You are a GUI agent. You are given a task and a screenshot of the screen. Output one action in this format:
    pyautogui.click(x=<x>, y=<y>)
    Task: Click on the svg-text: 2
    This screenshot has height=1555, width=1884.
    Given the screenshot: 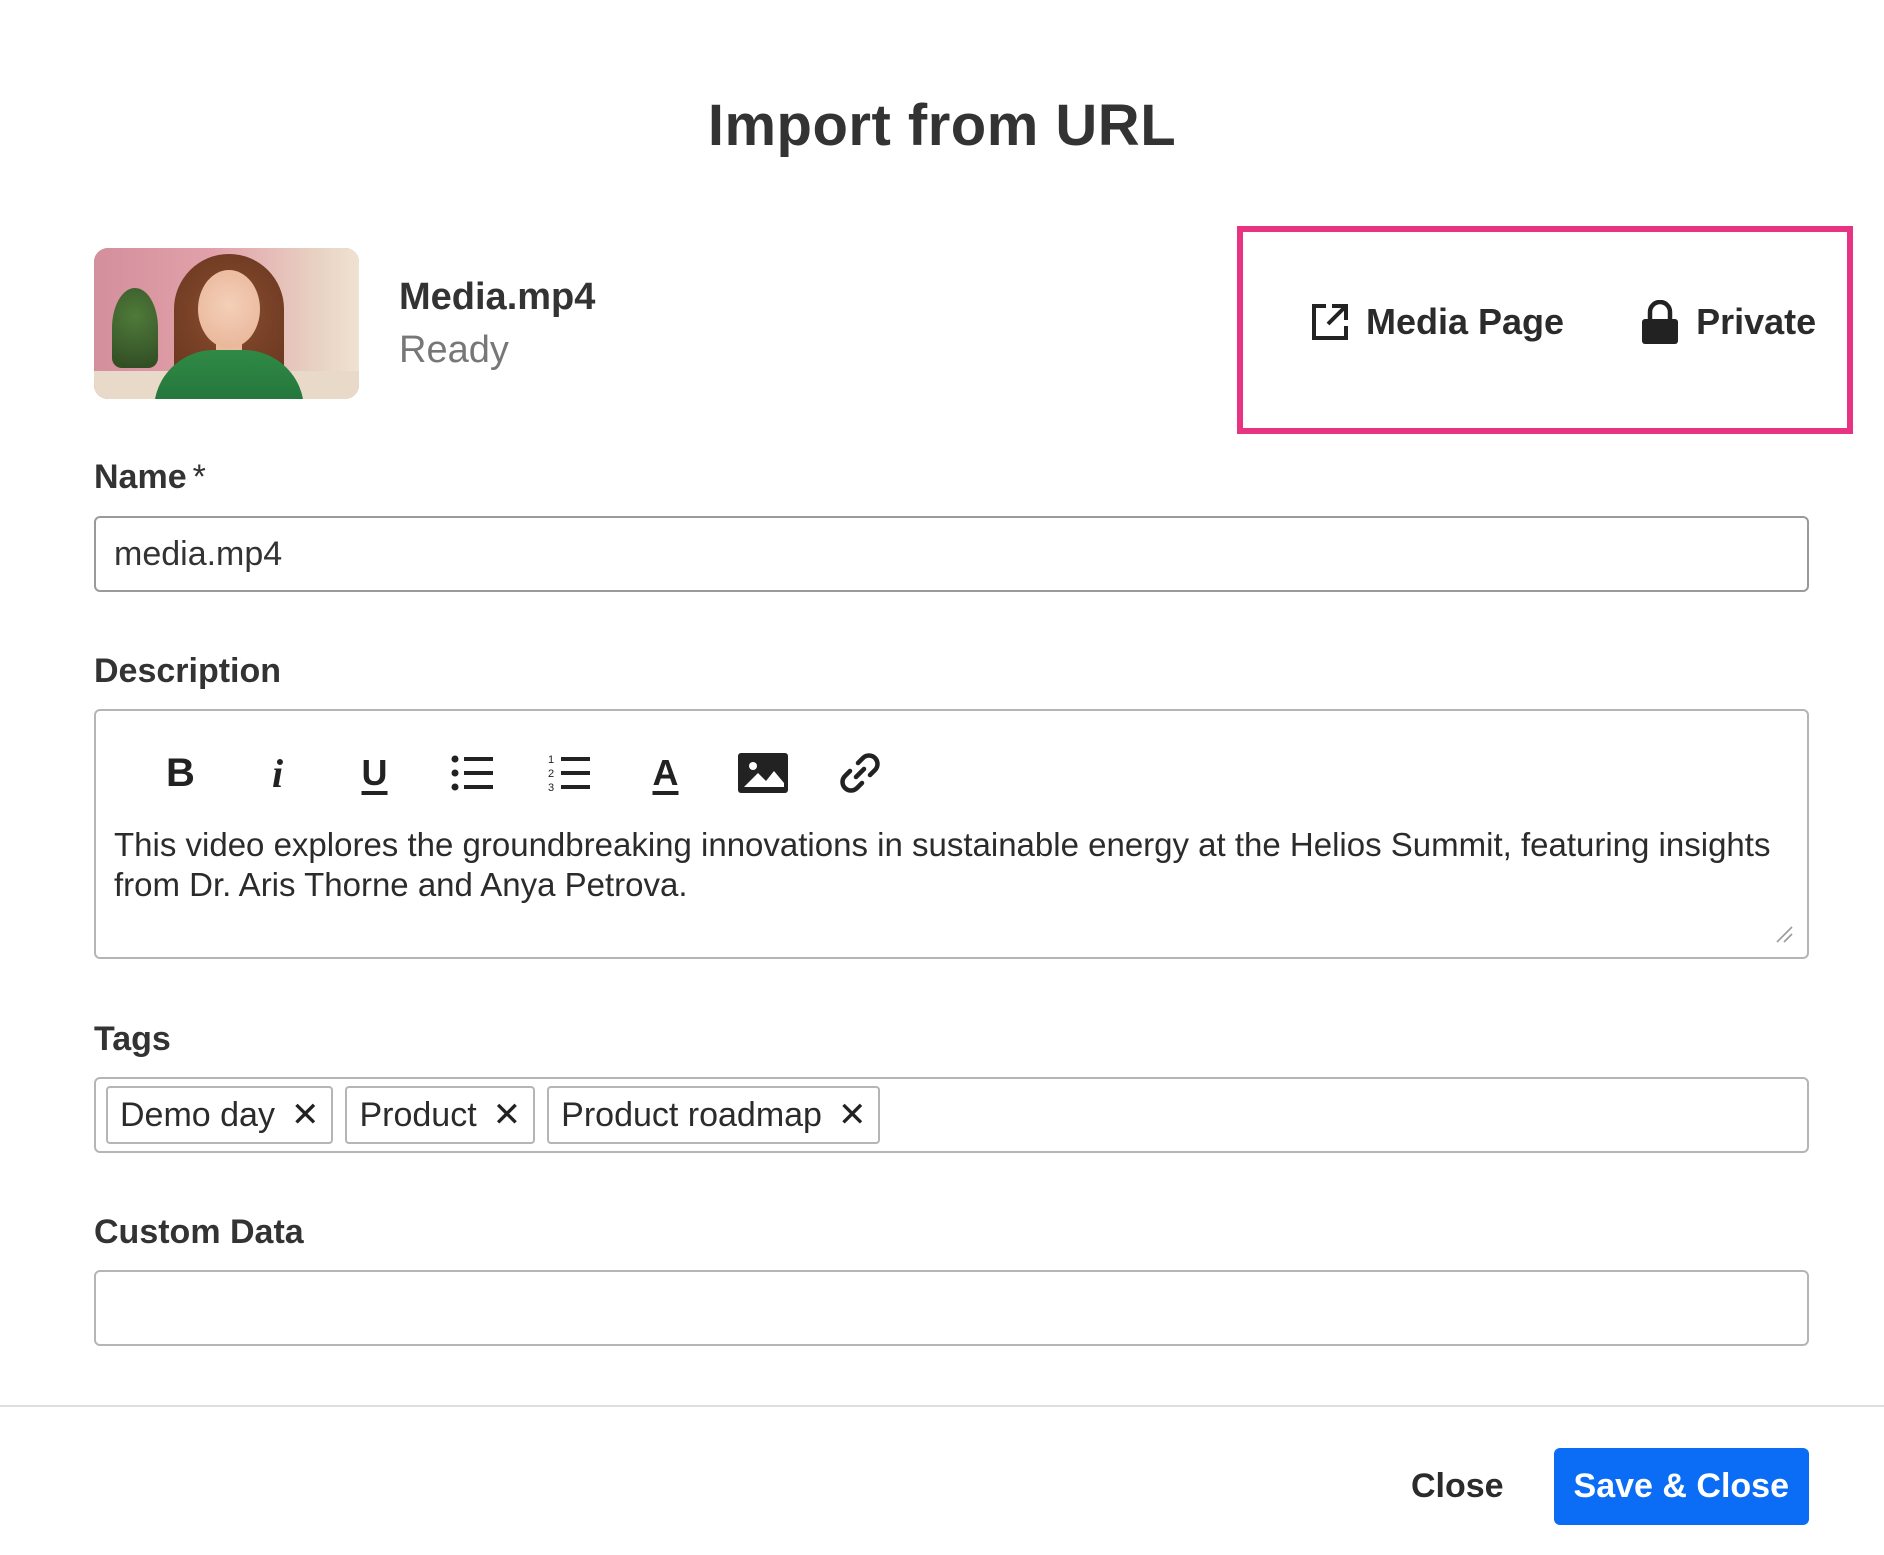 What is the action you would take?
    pyautogui.click(x=551, y=774)
    